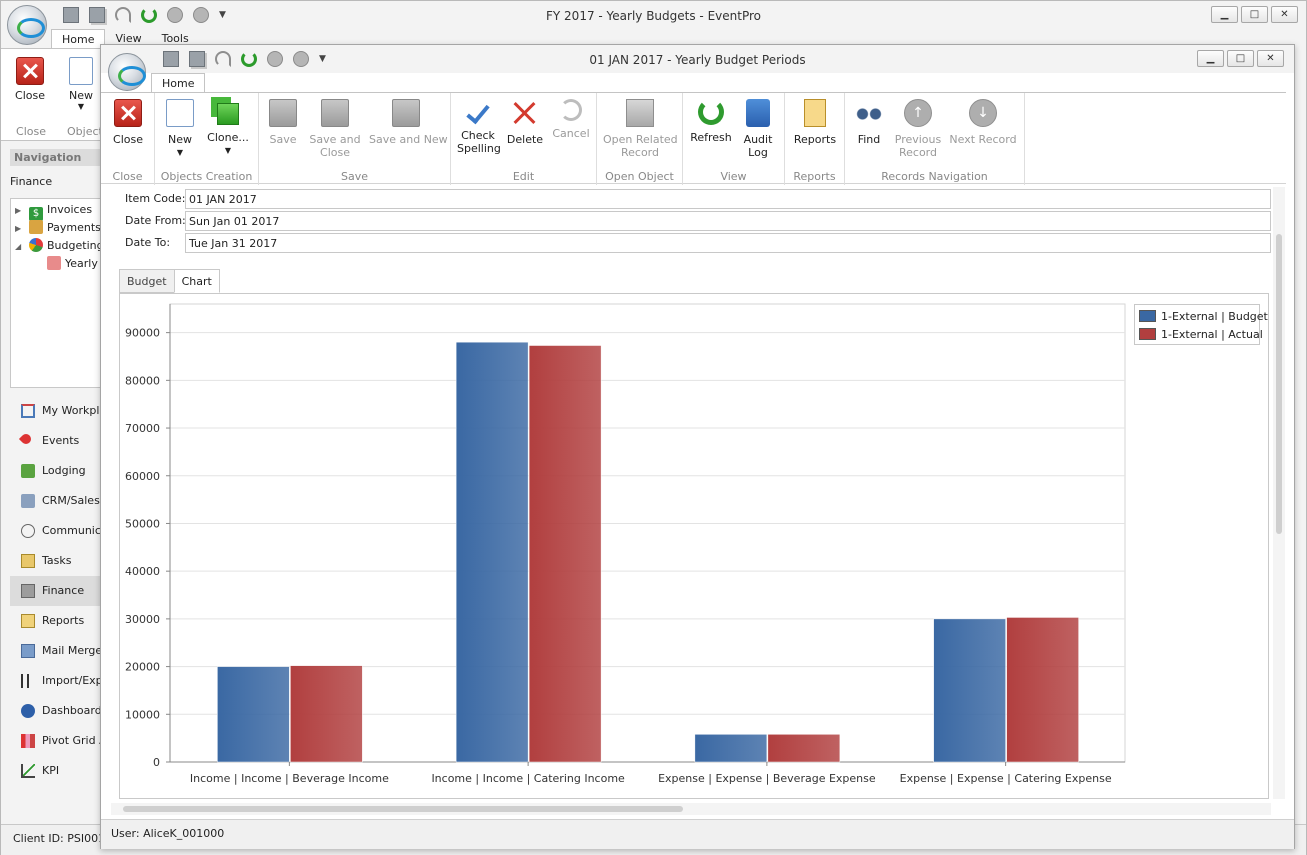  I want to click on child-minimize-button: ▁, so click(1210, 58).